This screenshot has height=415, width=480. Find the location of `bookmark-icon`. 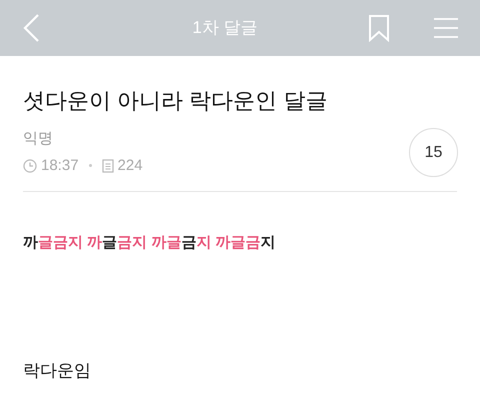

bookmark-icon is located at coordinates (379, 28).